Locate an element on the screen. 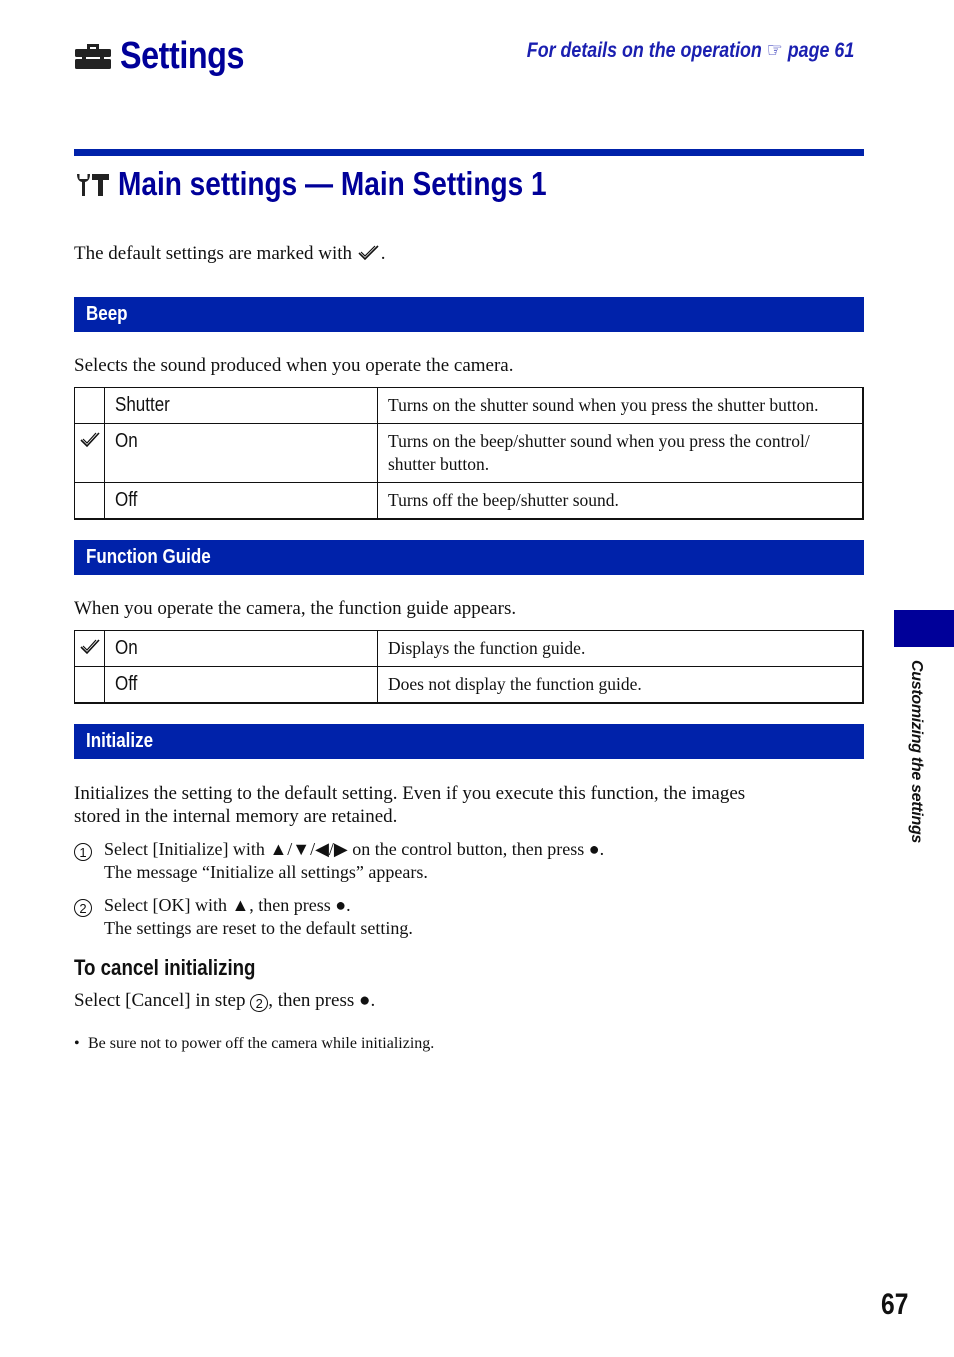  chapter-label-text: Customizing the settings is located at coordinates (916, 752).